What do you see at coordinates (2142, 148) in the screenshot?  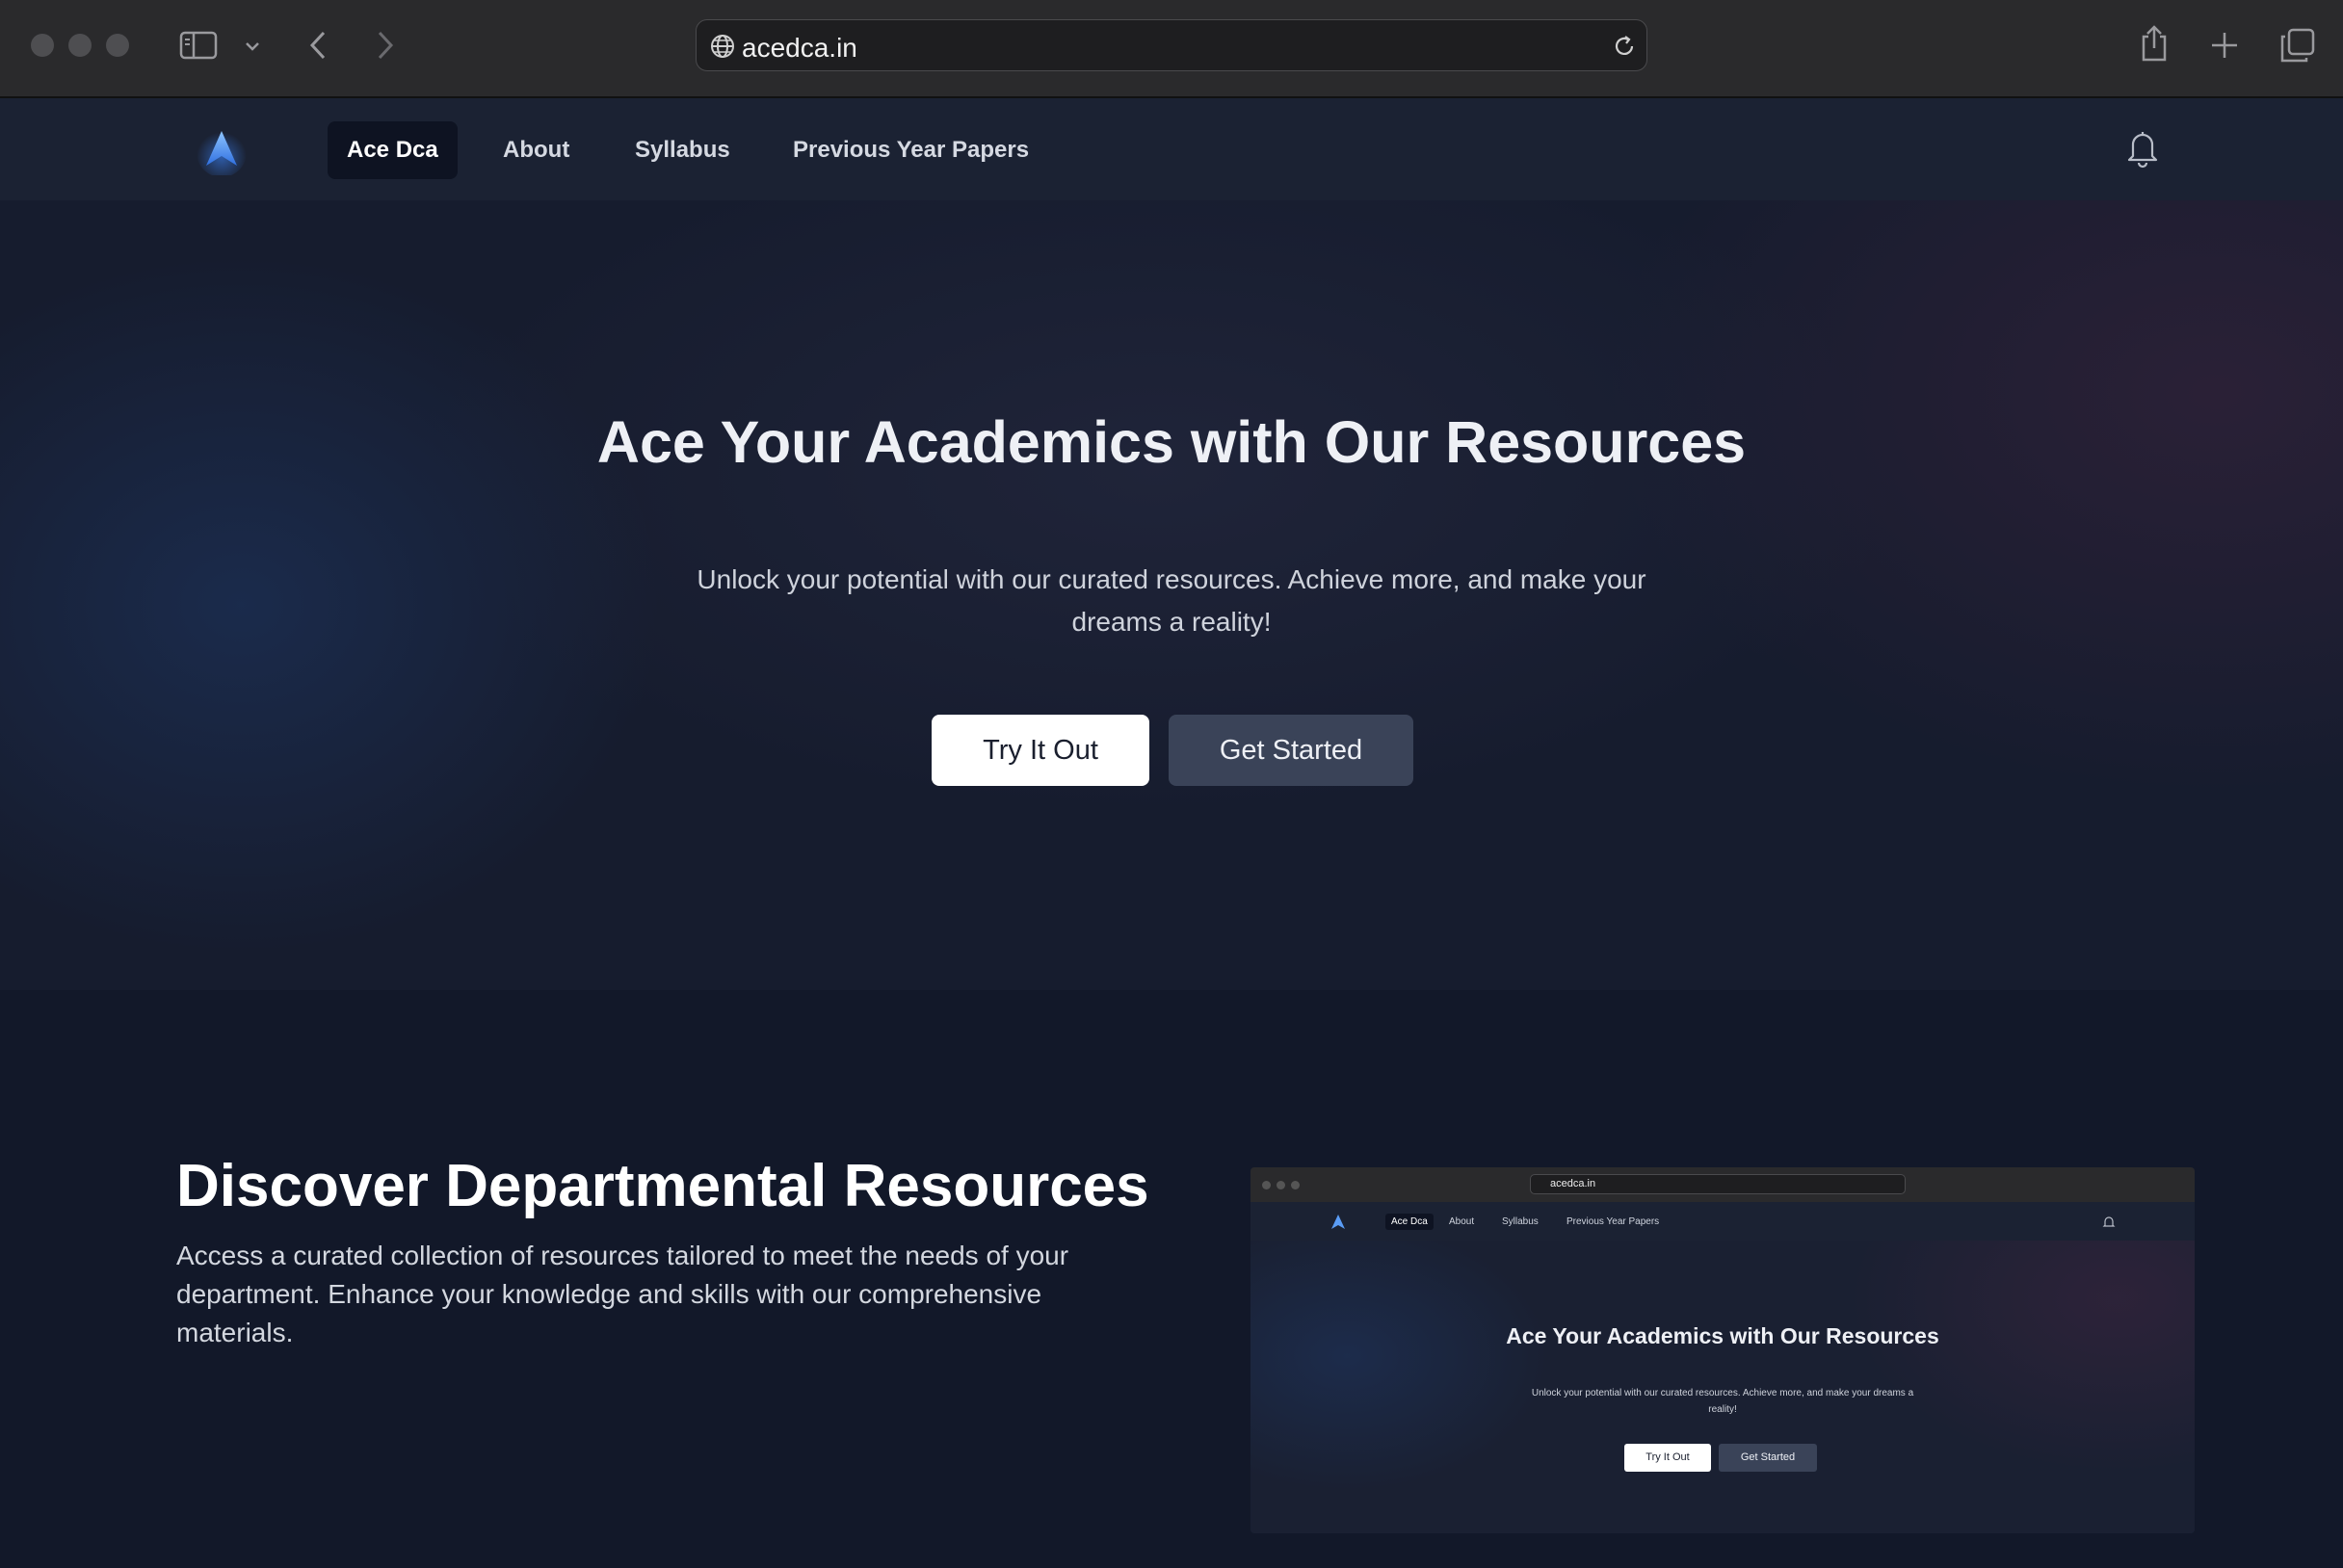 I see `bell-icon` at bounding box center [2142, 148].